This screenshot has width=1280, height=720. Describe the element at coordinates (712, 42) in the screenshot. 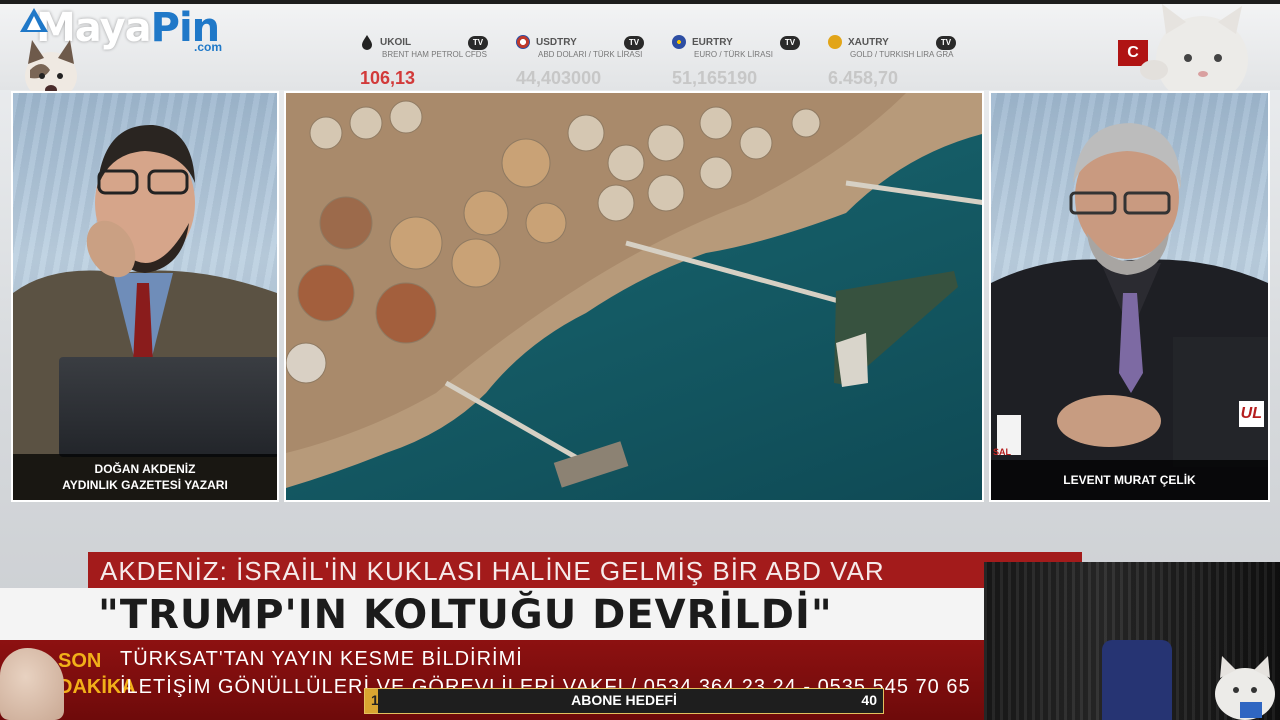

I see `ticker-code: EURTRY` at that location.